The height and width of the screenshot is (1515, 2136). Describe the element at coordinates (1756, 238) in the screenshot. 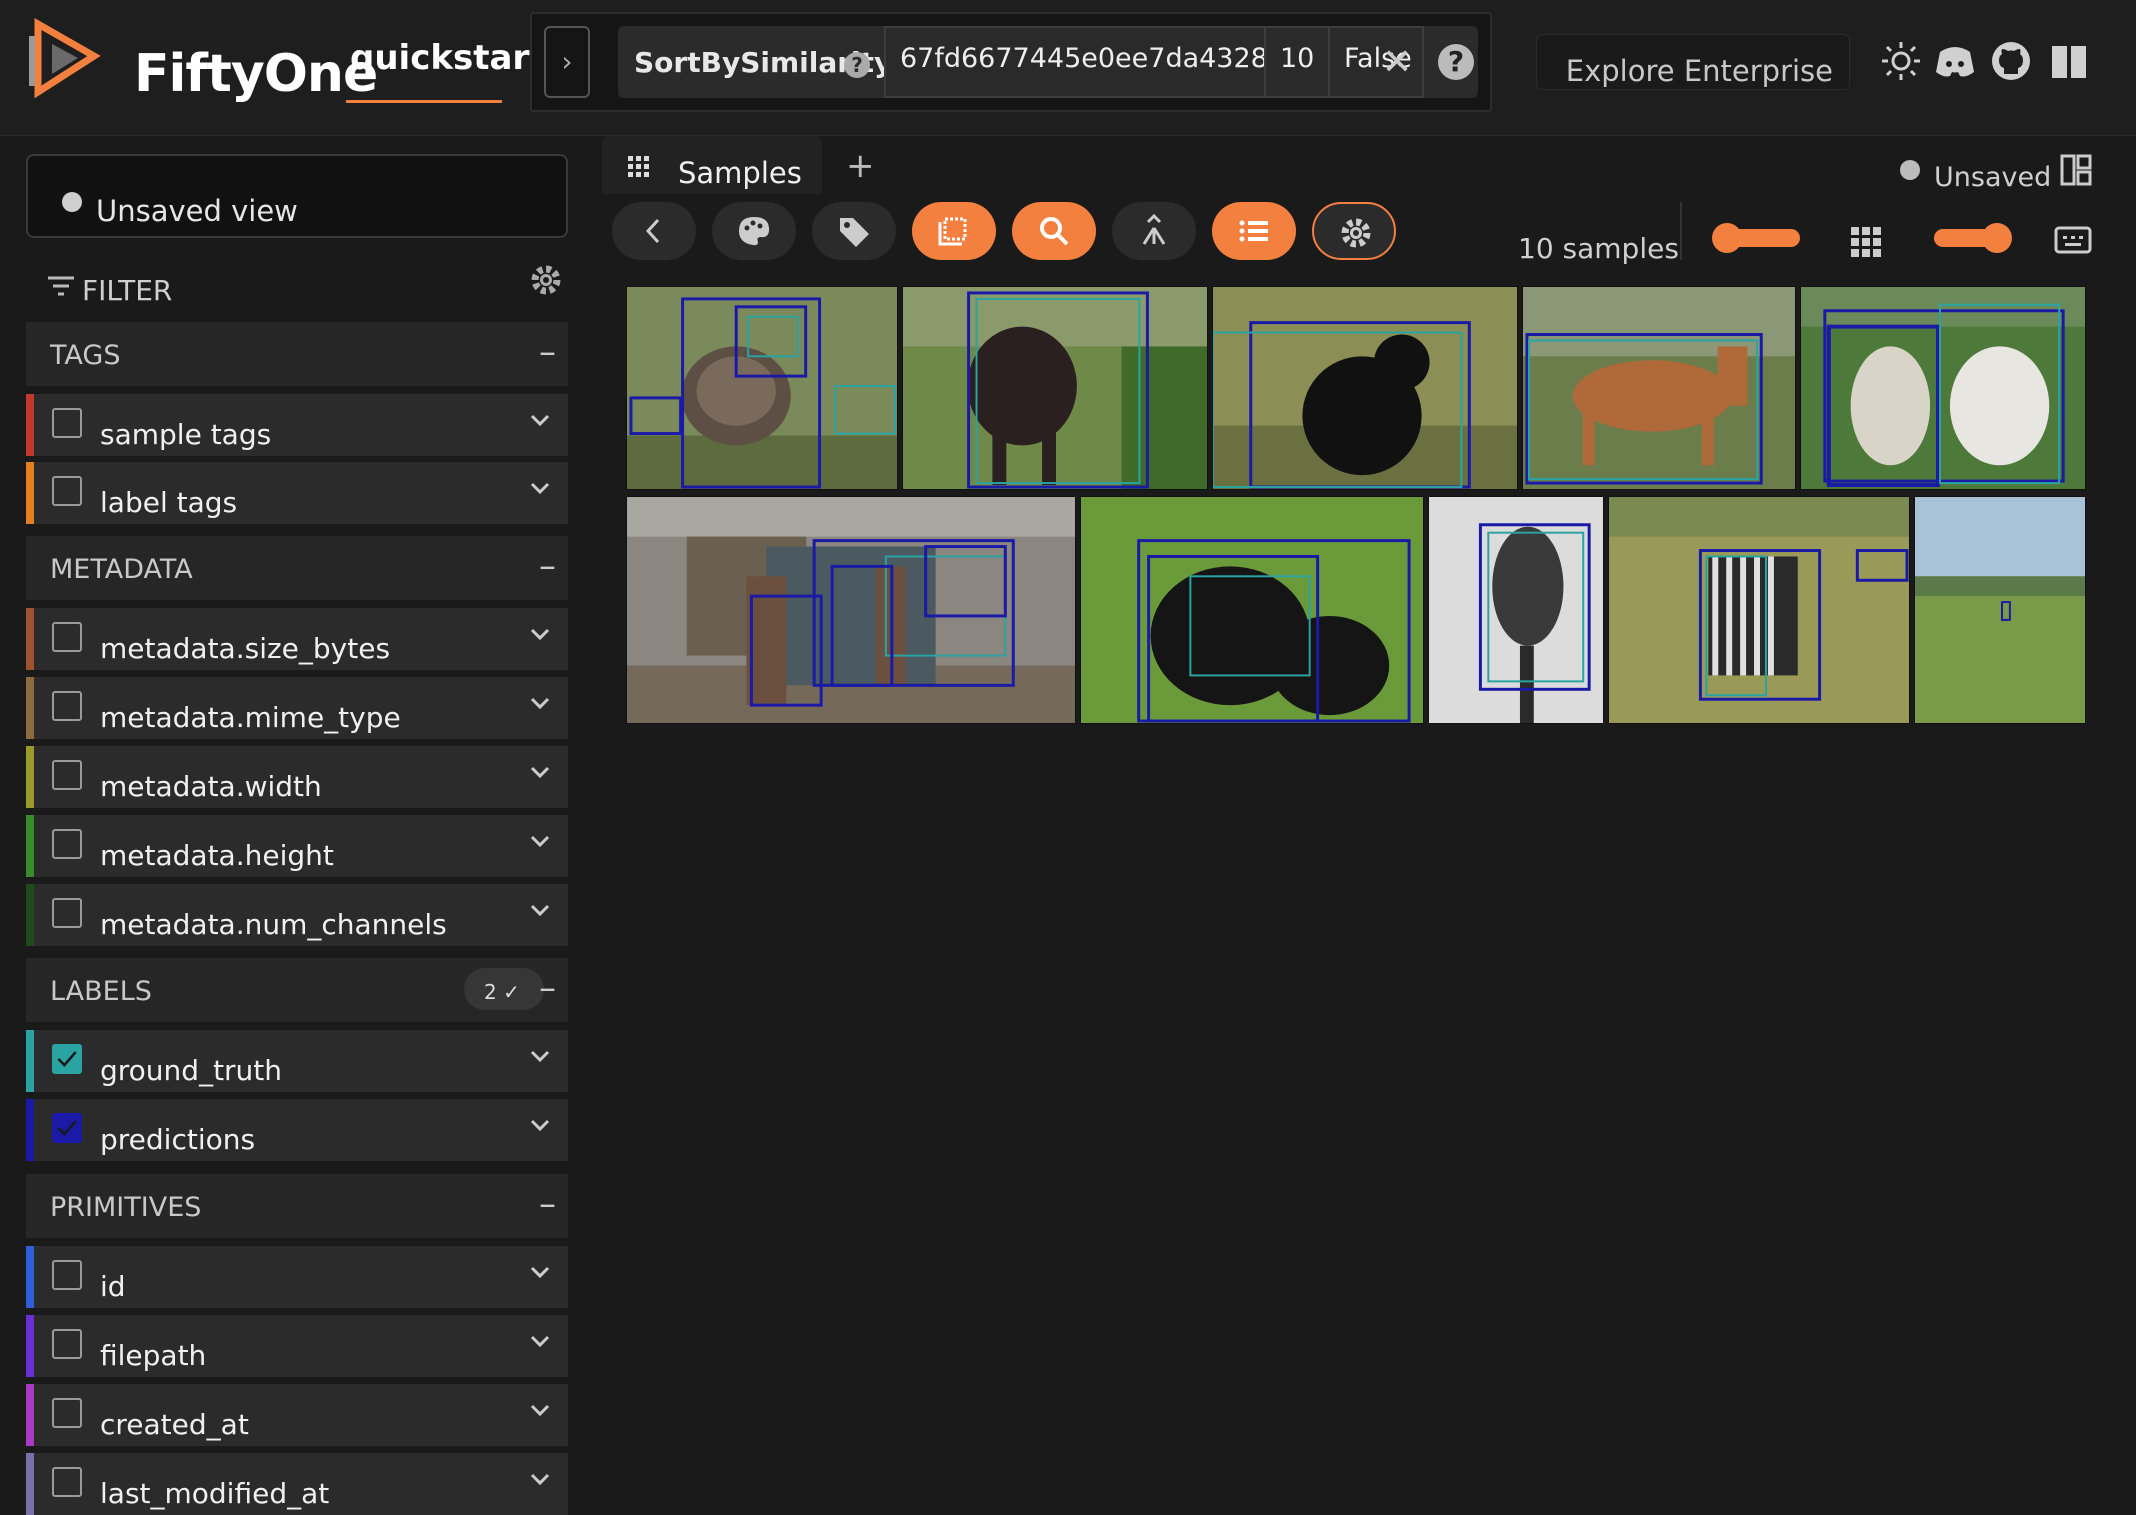

I see `grid-zoom-slider` at that location.